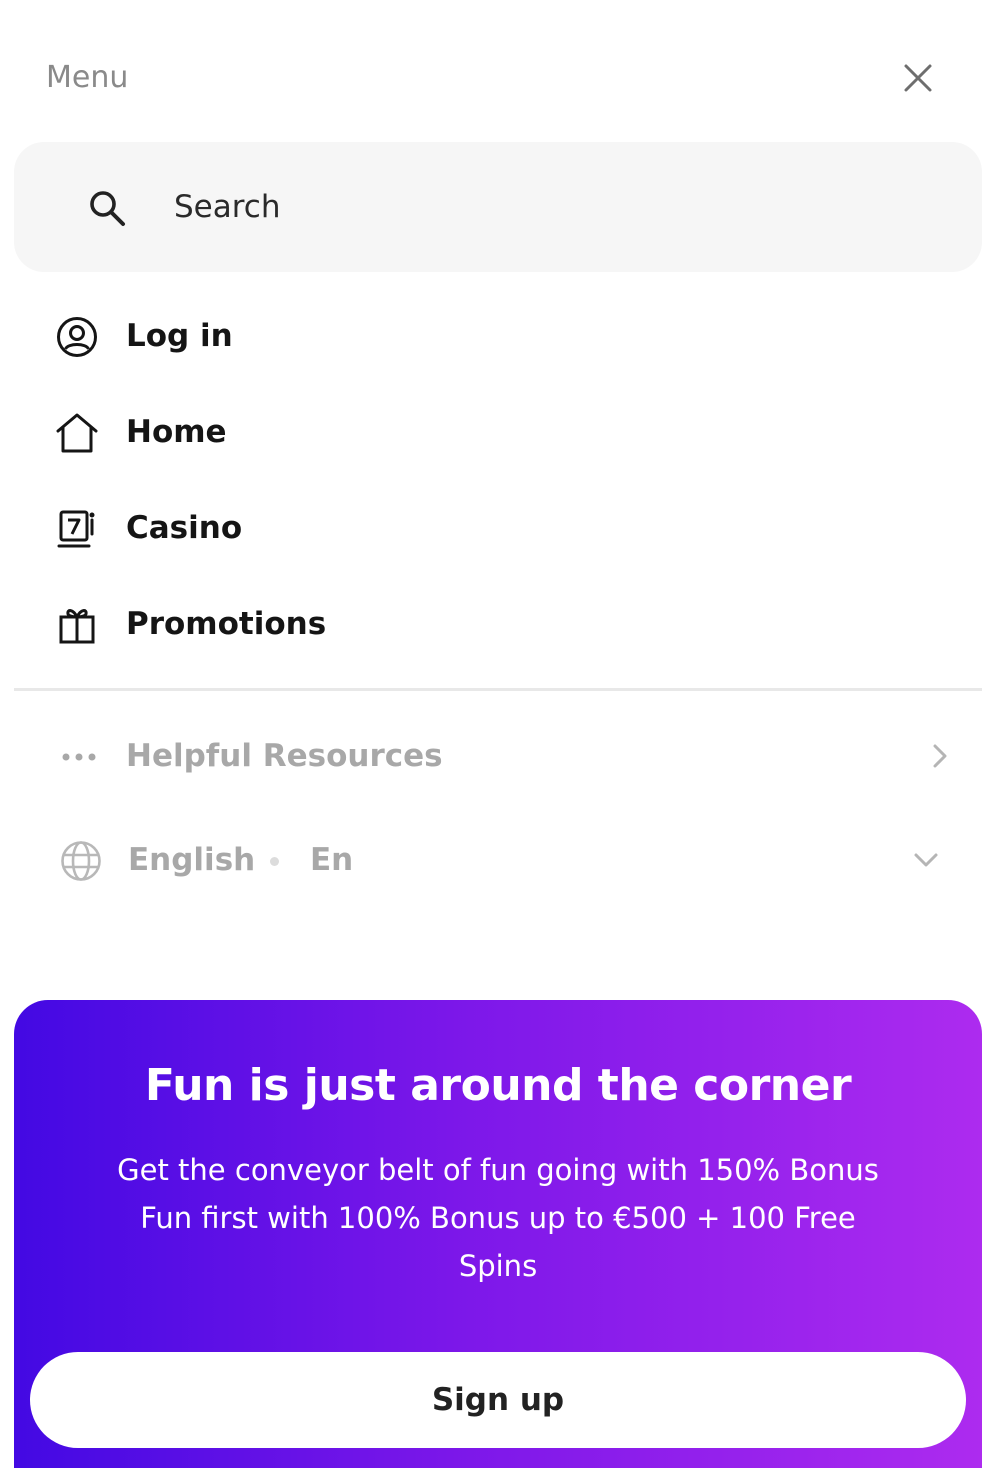  I want to click on chevron-right-icon, so click(940, 756).